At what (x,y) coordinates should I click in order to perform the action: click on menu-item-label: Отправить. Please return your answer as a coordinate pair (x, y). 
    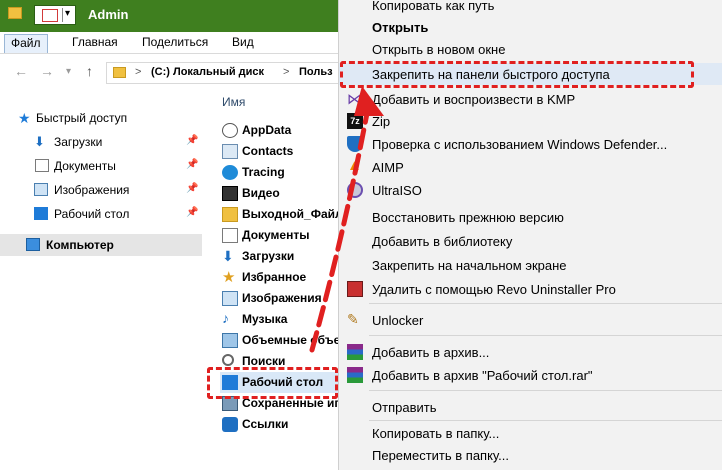
    Looking at the image, I should click on (404, 407).